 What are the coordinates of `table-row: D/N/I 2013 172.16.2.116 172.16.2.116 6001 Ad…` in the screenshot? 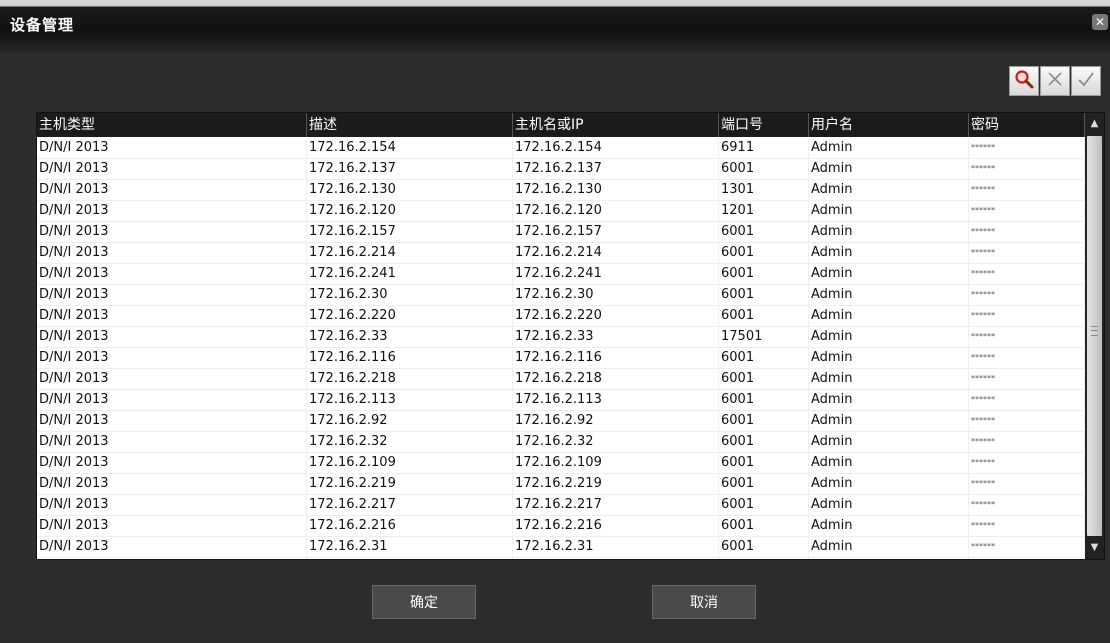 It's located at (561, 358).